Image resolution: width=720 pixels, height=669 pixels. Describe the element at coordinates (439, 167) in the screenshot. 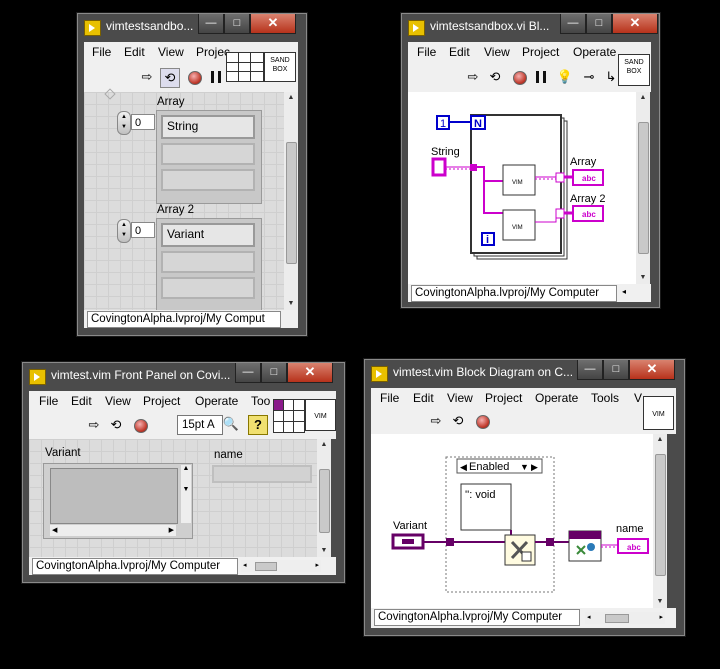

I see `string-control-terminal` at that location.